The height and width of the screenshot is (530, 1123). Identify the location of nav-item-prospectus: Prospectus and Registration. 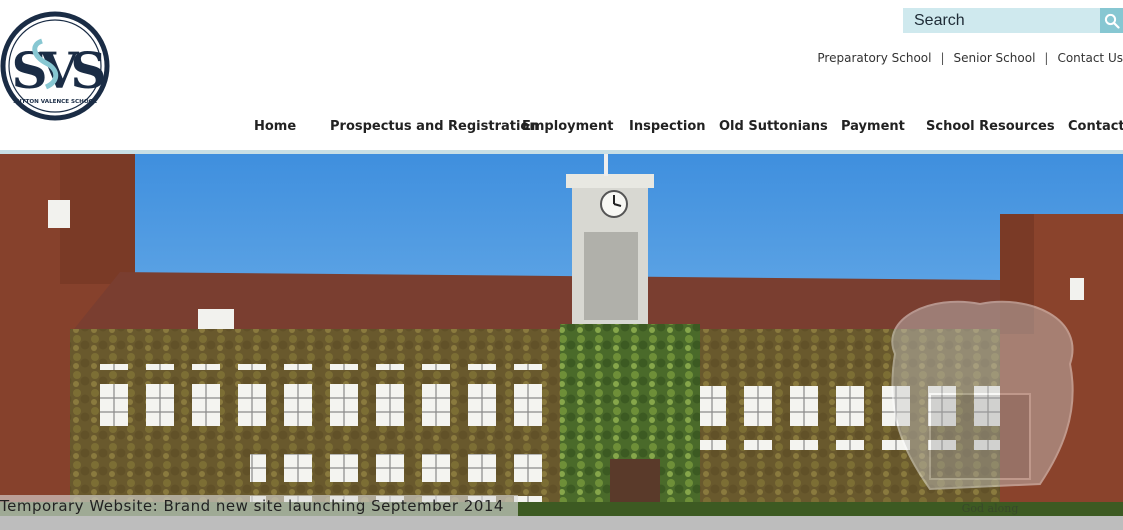
(434, 126).